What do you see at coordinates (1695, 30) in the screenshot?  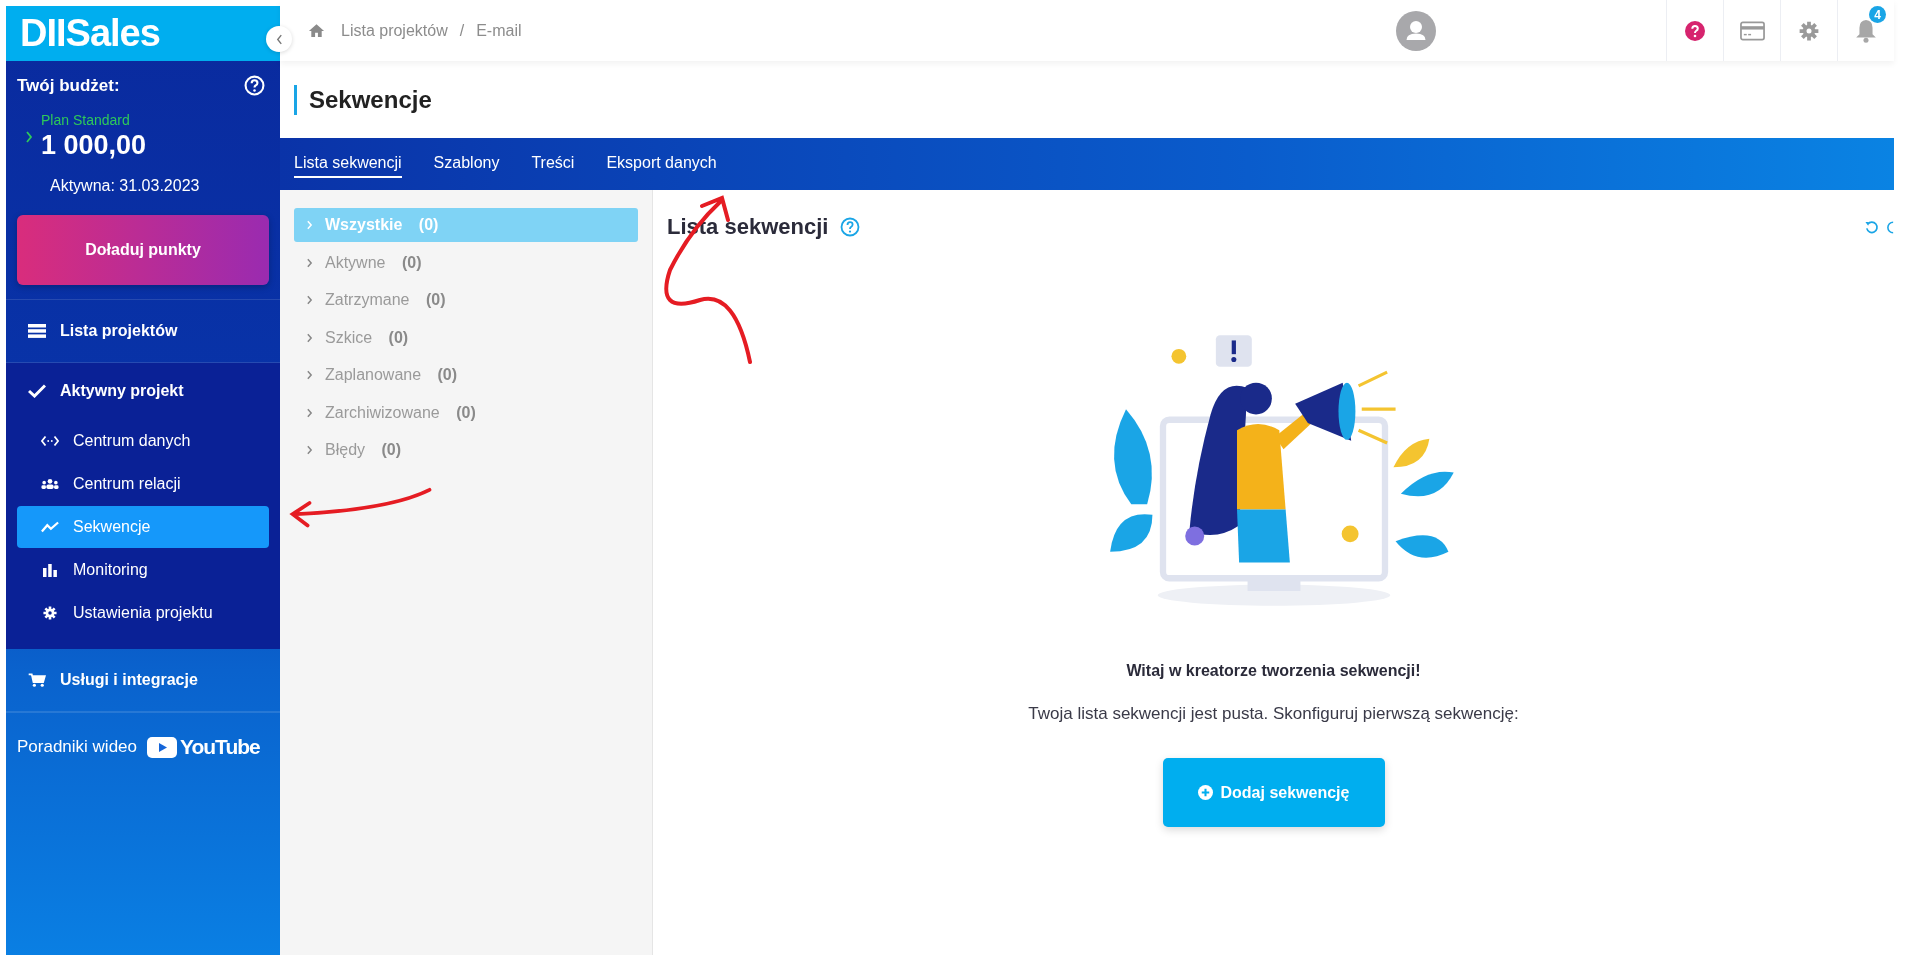 I see `help-icon` at bounding box center [1695, 30].